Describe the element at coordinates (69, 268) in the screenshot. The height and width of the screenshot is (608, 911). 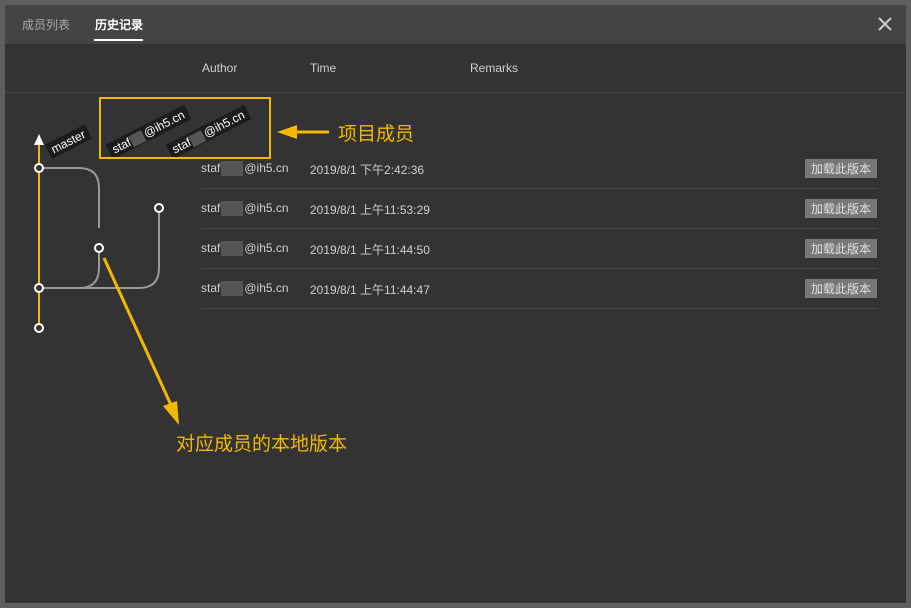
I see `branch-line-1-merge` at that location.